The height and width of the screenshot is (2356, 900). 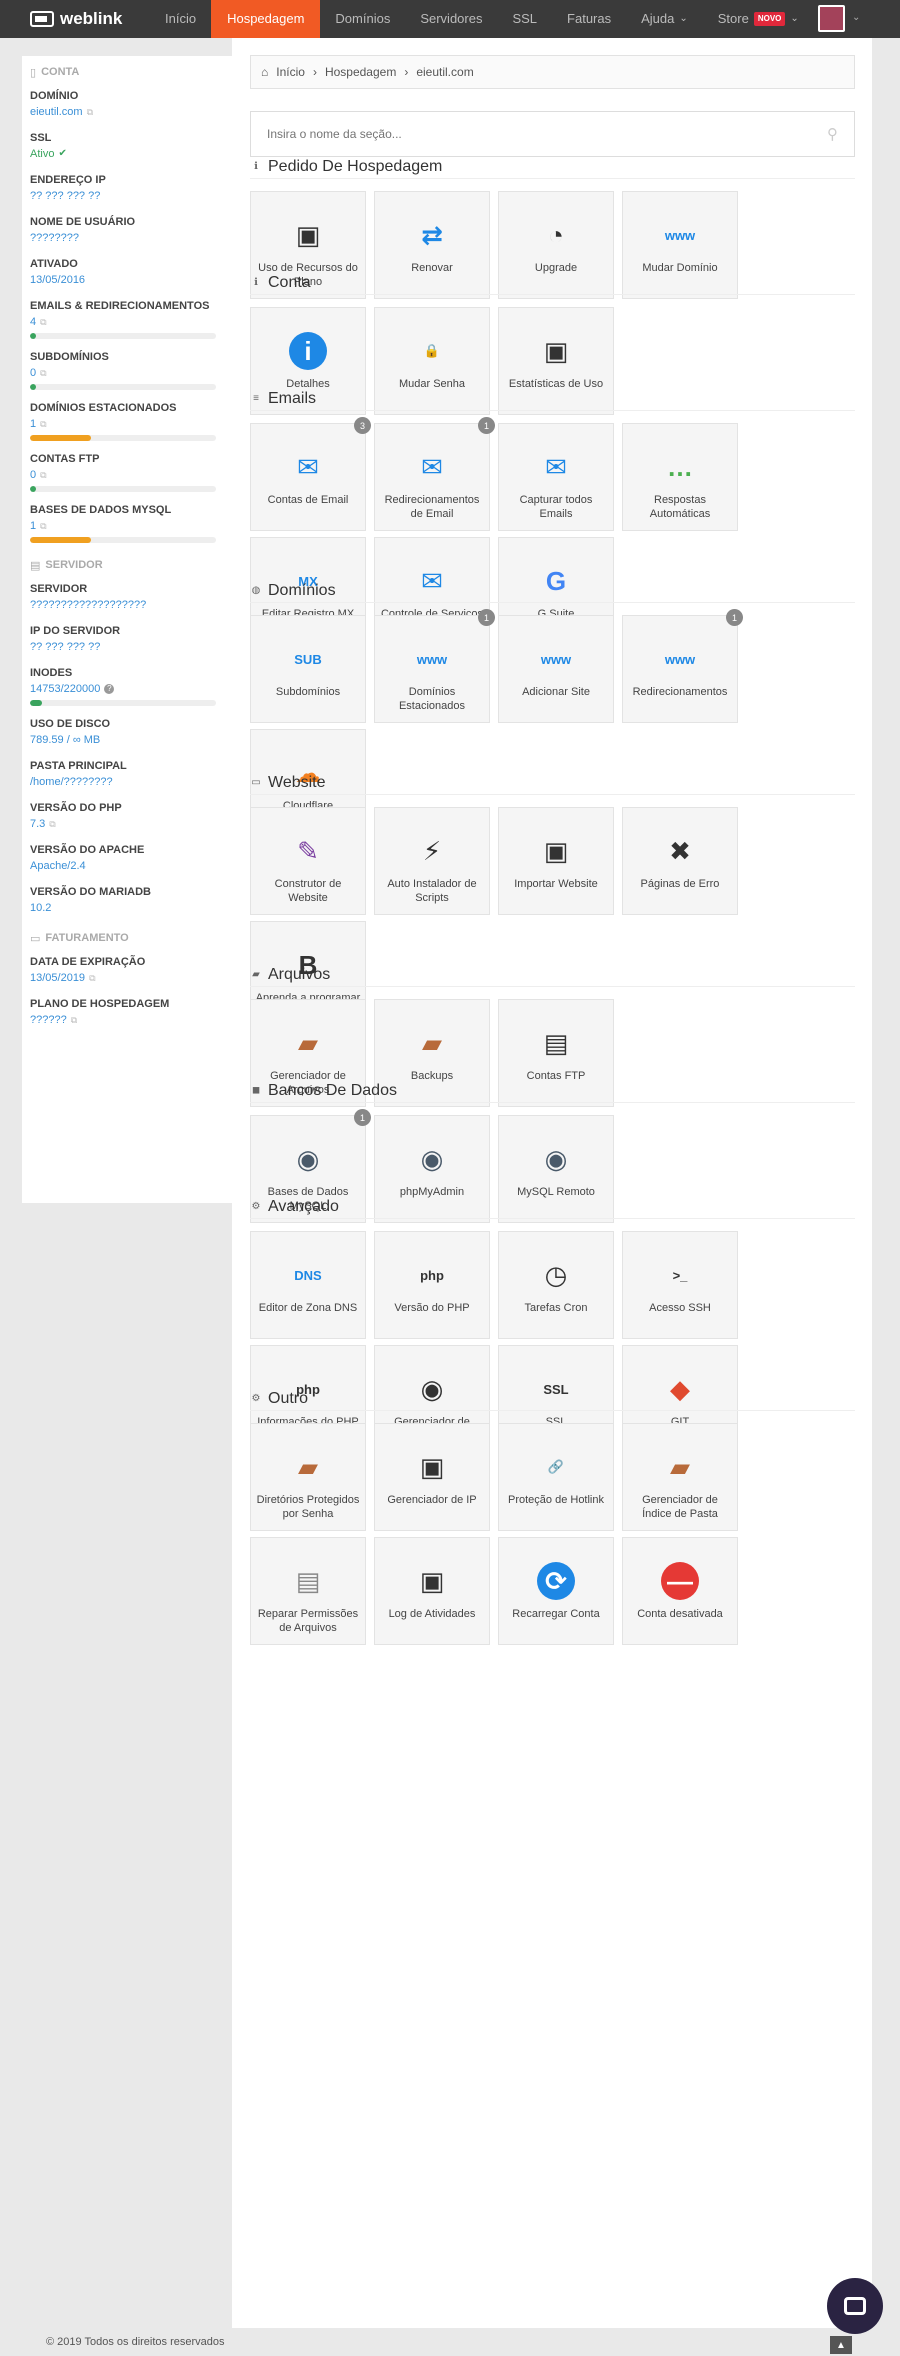 I want to click on info-value-row: /home/????????, so click(x=127, y=782).